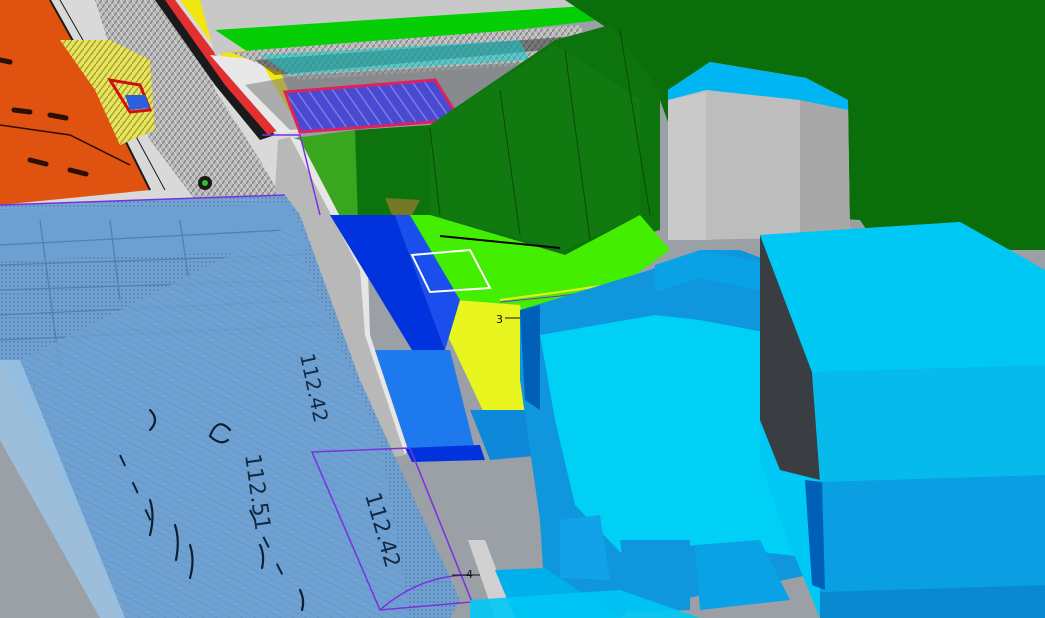  What do you see at coordinates (759, 151) in the screenshot?
I see `tower-building` at bounding box center [759, 151].